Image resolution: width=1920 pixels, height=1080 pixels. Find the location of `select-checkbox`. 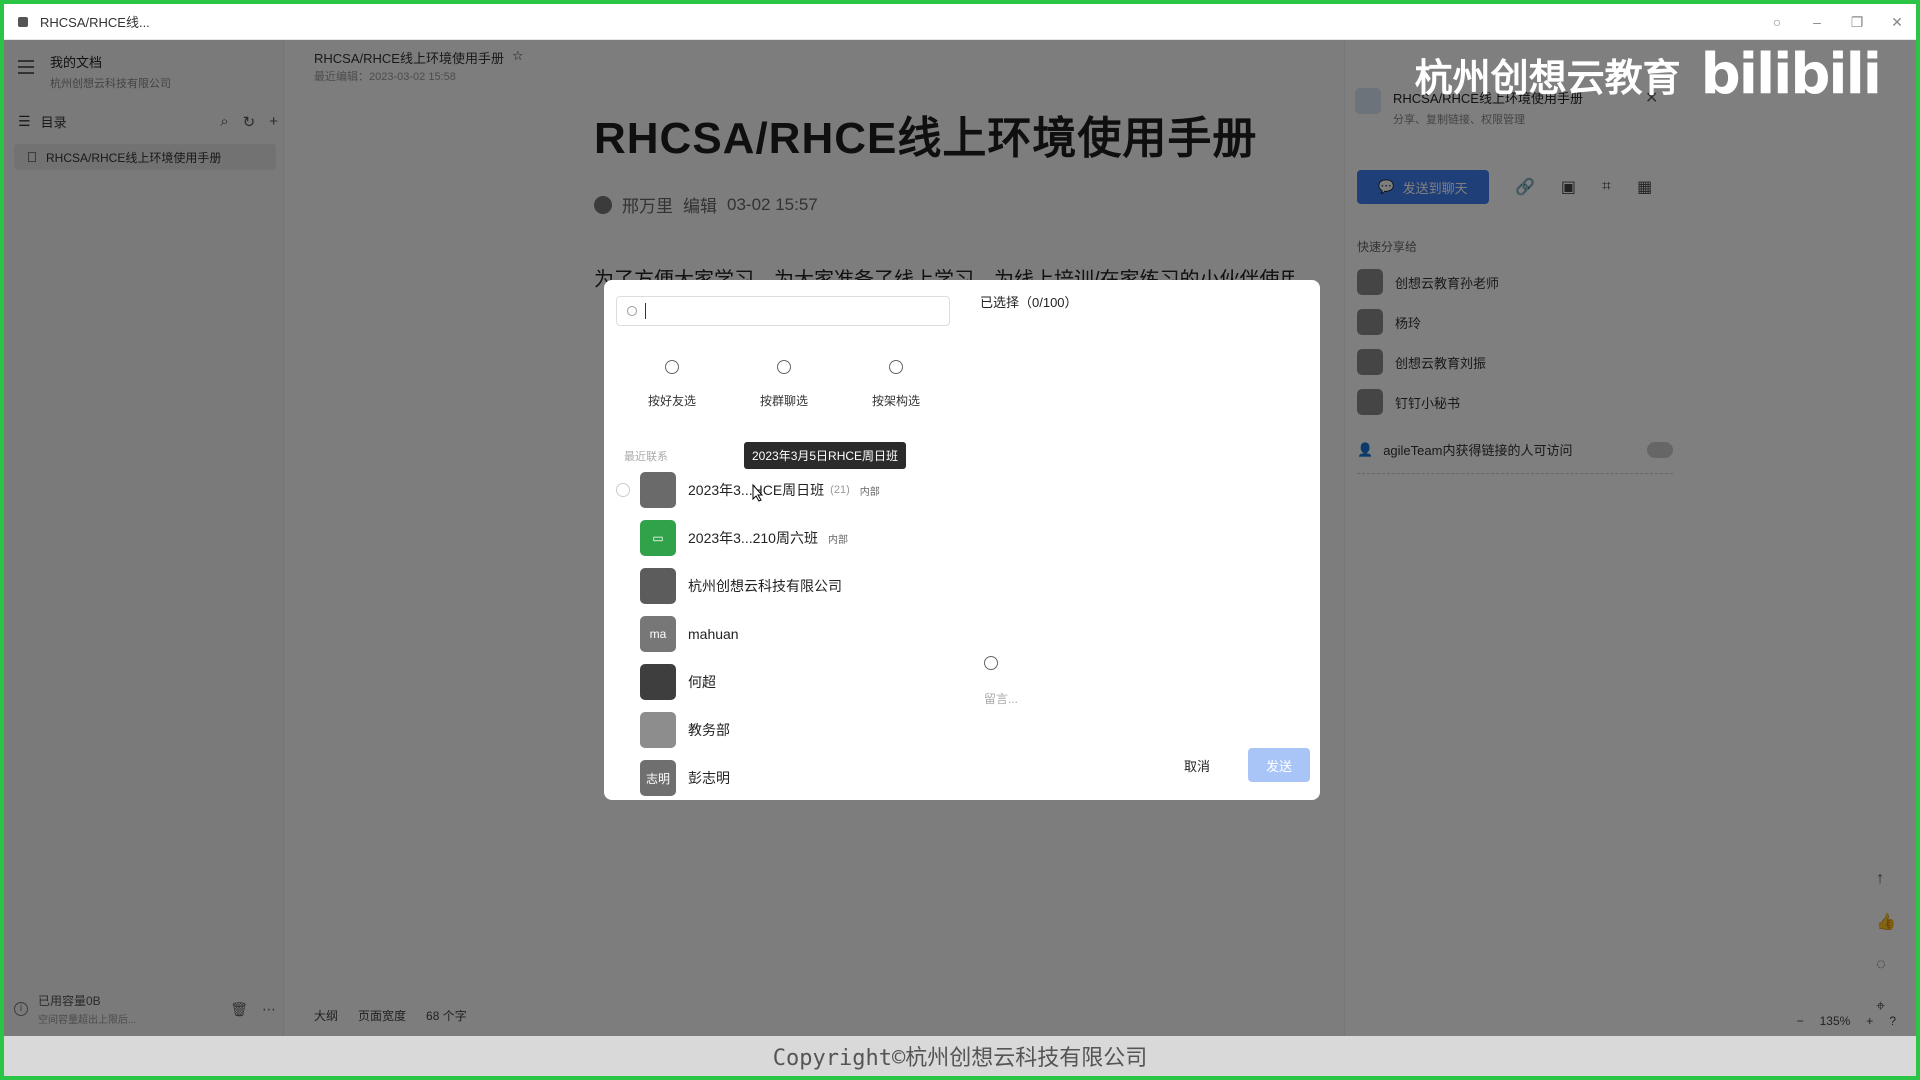

select-checkbox is located at coordinates (623, 490).